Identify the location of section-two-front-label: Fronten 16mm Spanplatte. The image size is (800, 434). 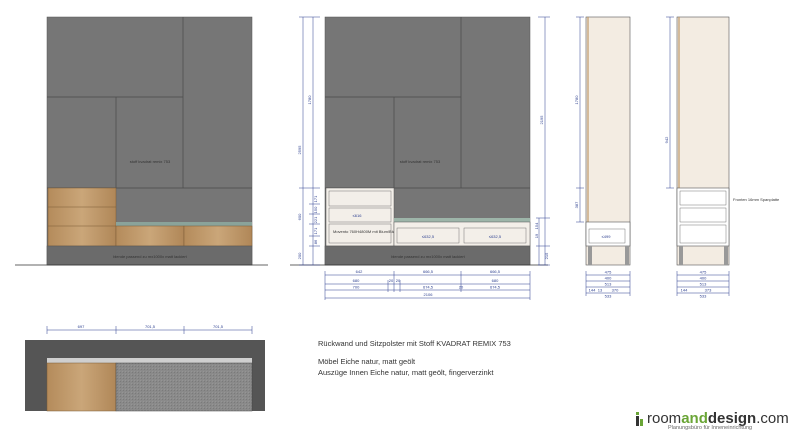
(756, 199).